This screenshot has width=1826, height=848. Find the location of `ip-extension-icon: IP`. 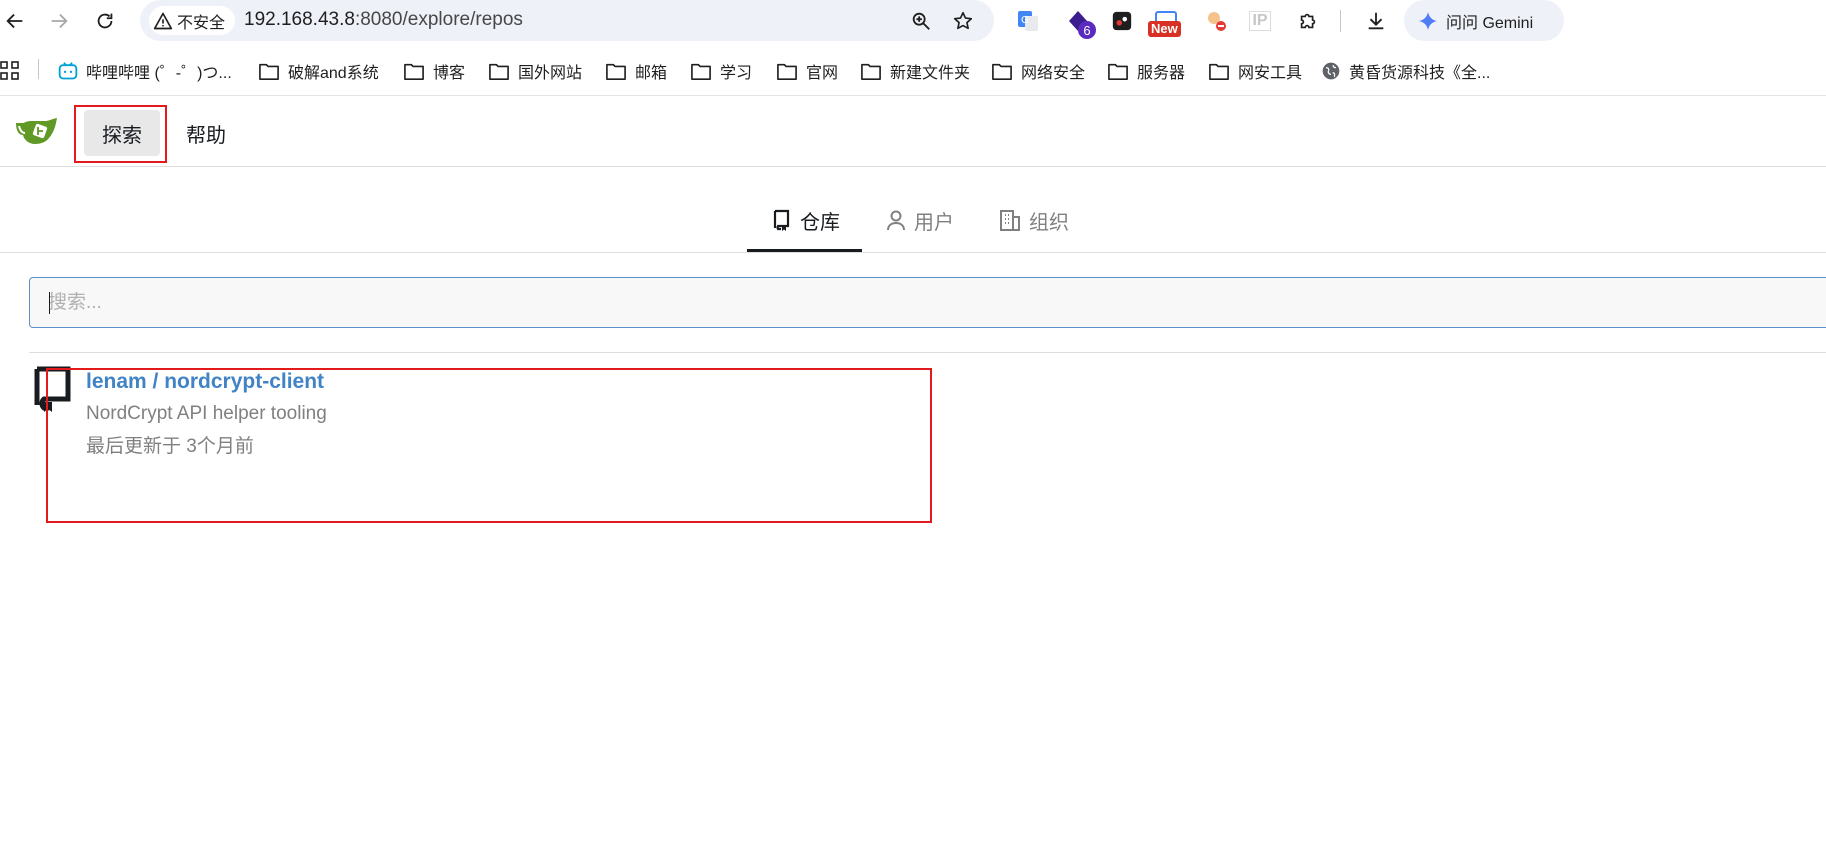

ip-extension-icon: IP is located at coordinates (1260, 21).